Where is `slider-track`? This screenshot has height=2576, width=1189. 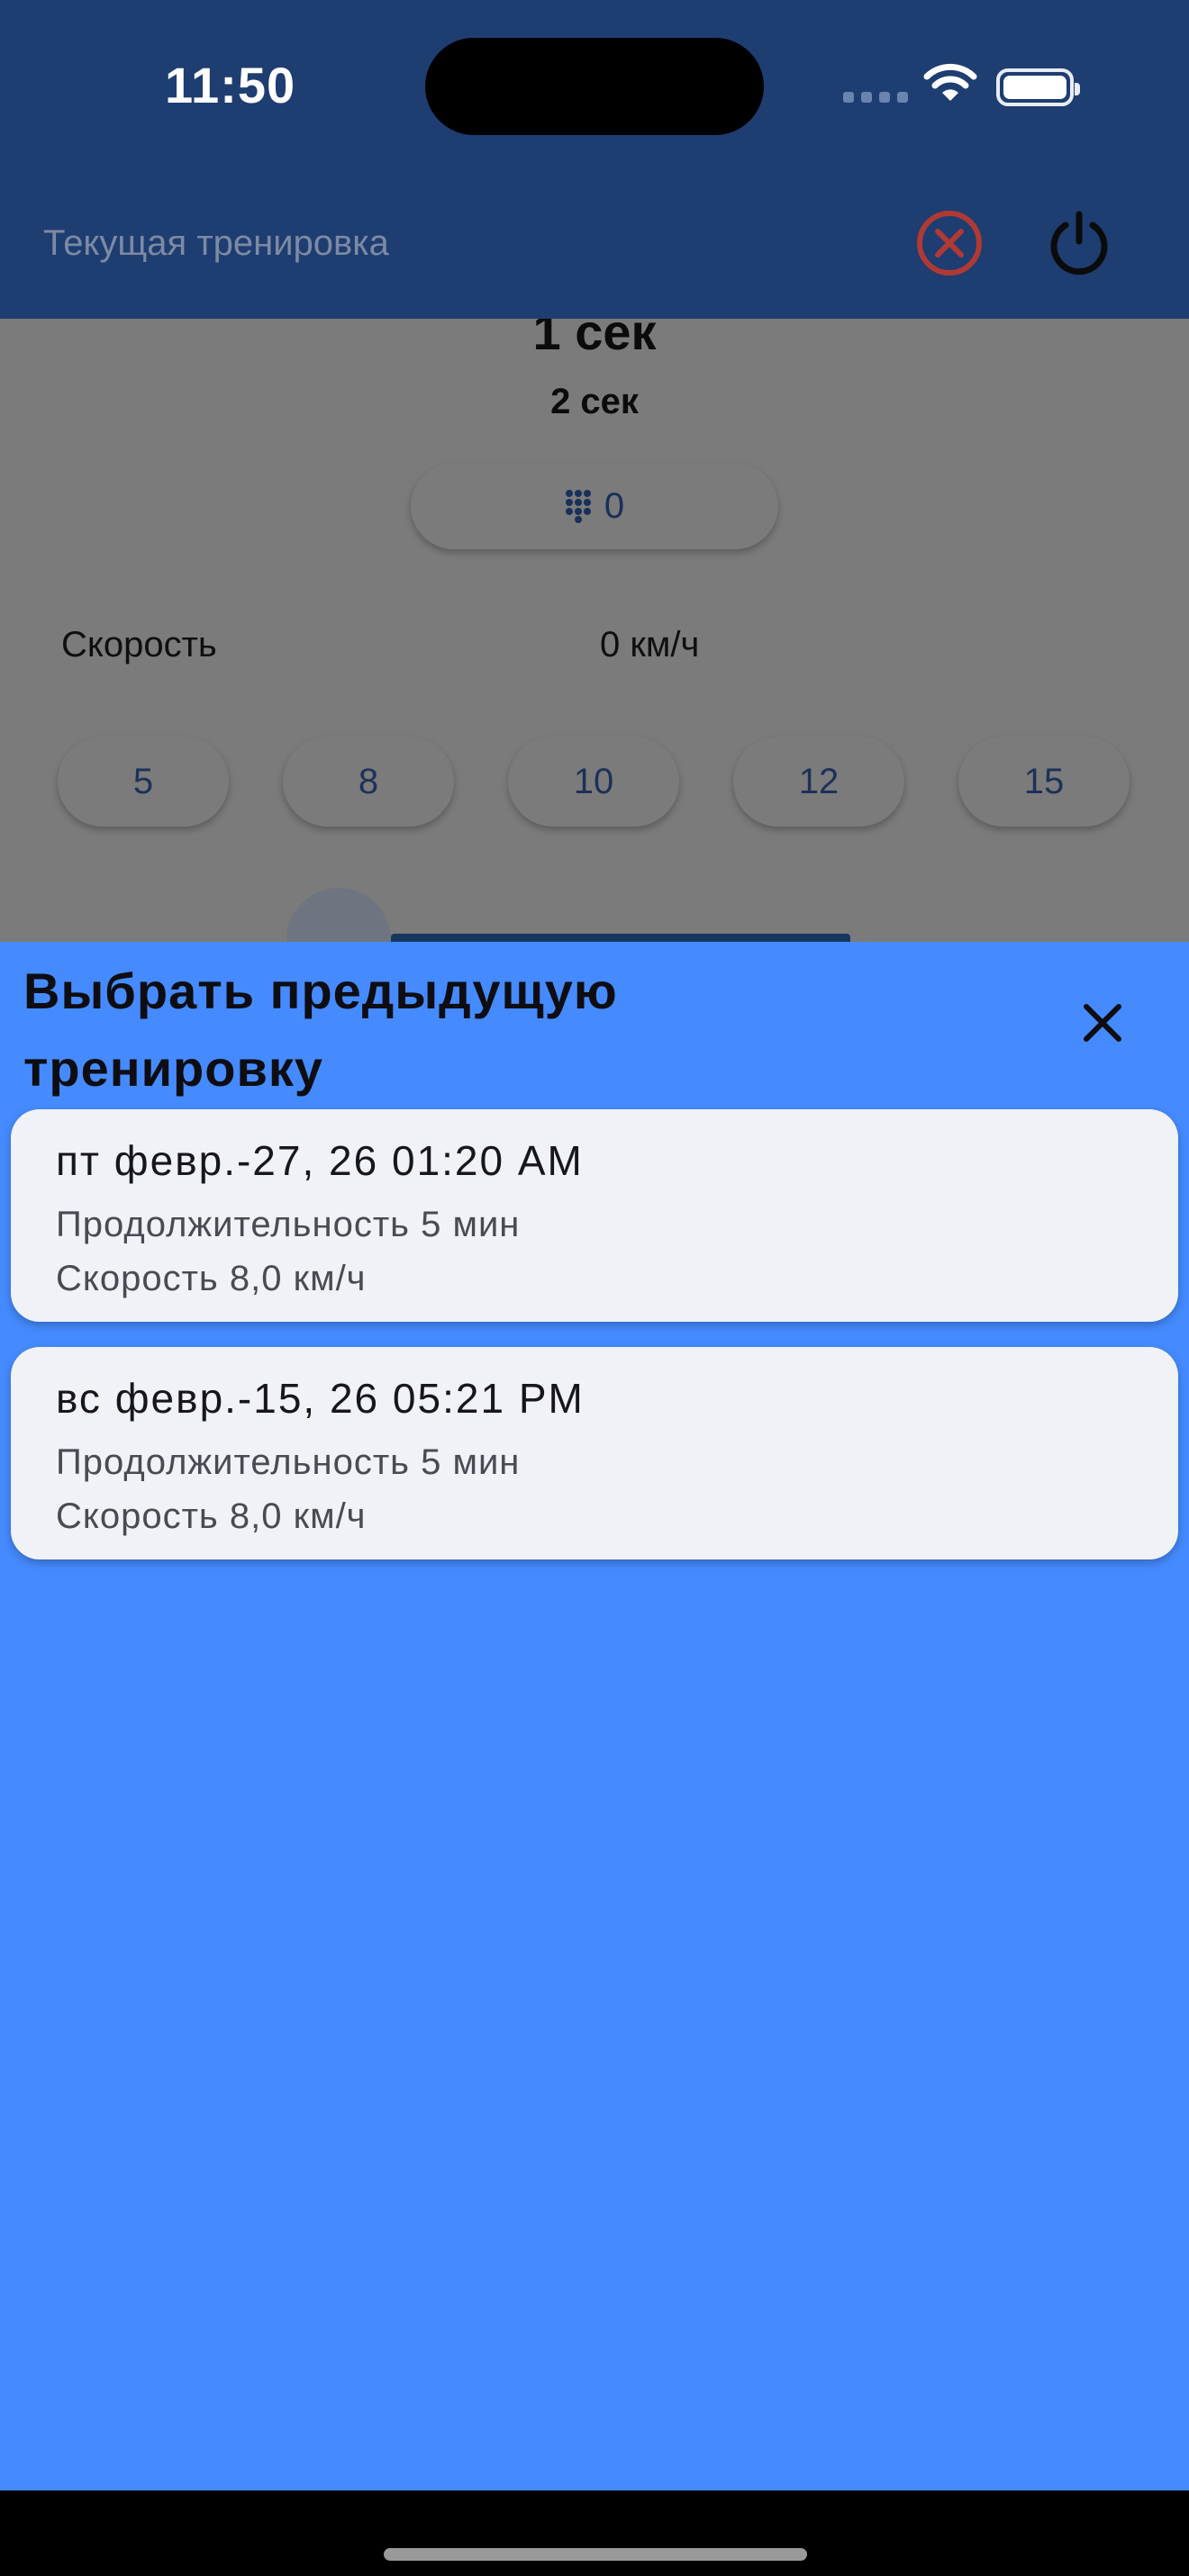
slider-track is located at coordinates (620, 938).